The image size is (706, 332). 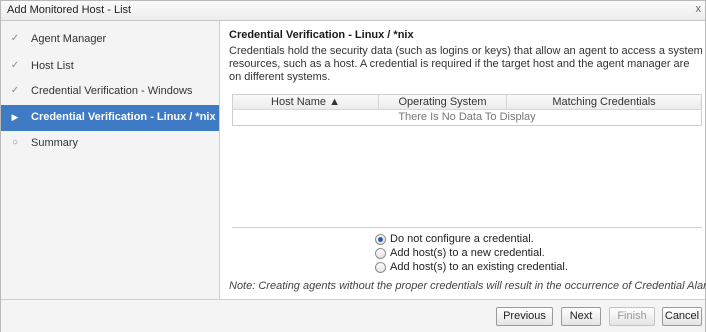 I want to click on title-bar: Add Monitored Host - List x, so click(x=353, y=11).